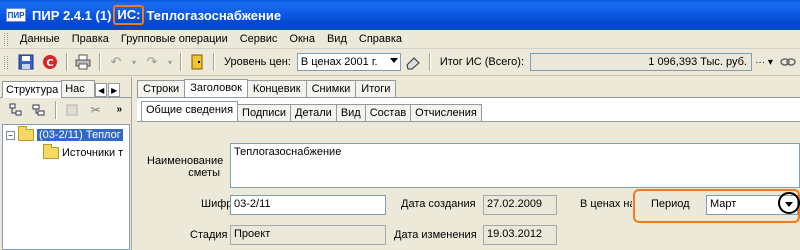 This screenshot has height=250, width=800. What do you see at coordinates (302, 39) in the screenshot?
I see `menu-windows: Окна` at bounding box center [302, 39].